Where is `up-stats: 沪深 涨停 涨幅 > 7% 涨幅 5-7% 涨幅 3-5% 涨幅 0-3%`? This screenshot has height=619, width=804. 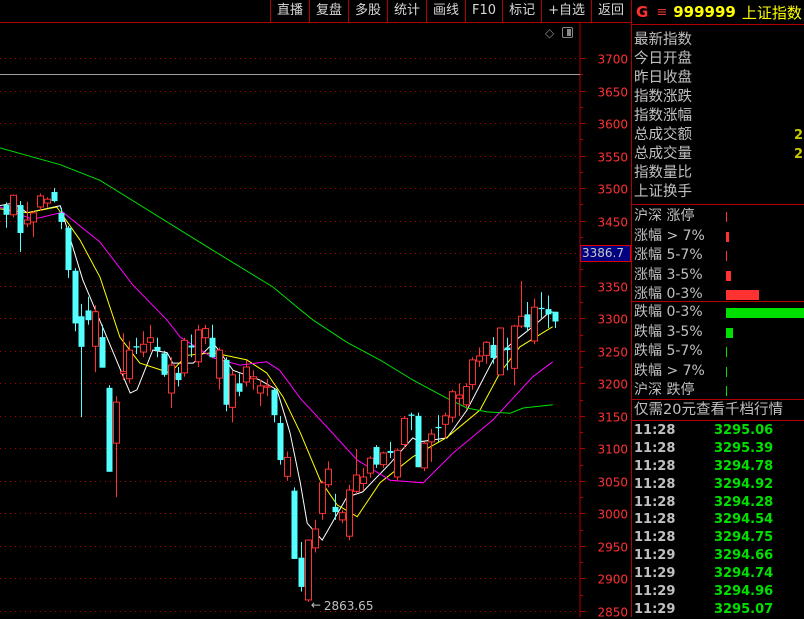
up-stats: 沪深 涨停 涨幅 > 7% 涨幅 5-7% 涨幅 3-5% 涨幅 0-3% is located at coordinates (718, 253).